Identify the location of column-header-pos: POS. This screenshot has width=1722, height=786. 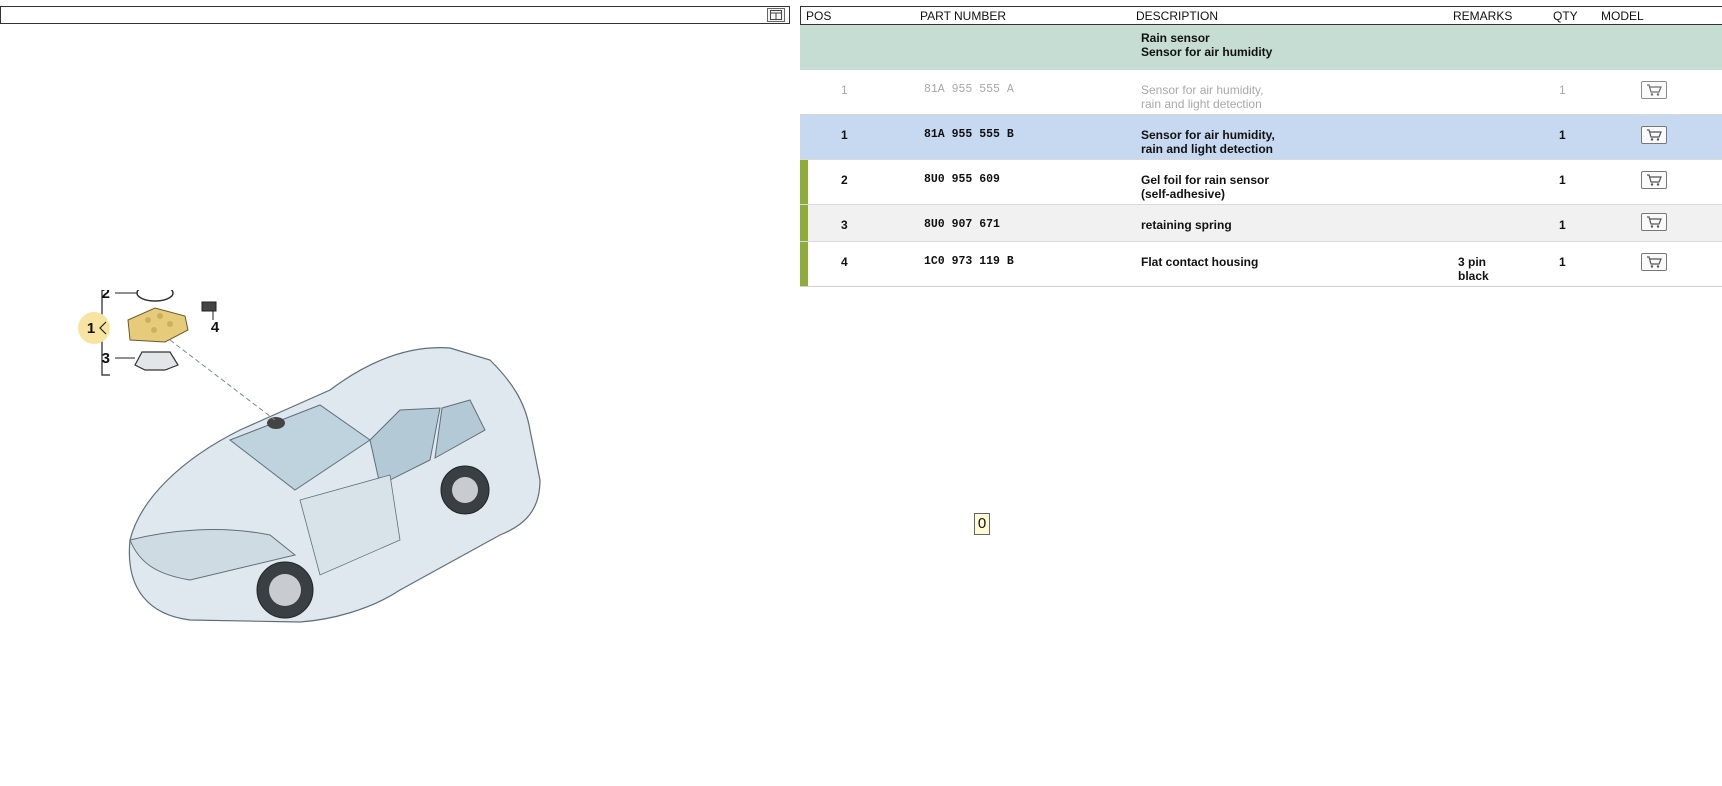
(818, 16).